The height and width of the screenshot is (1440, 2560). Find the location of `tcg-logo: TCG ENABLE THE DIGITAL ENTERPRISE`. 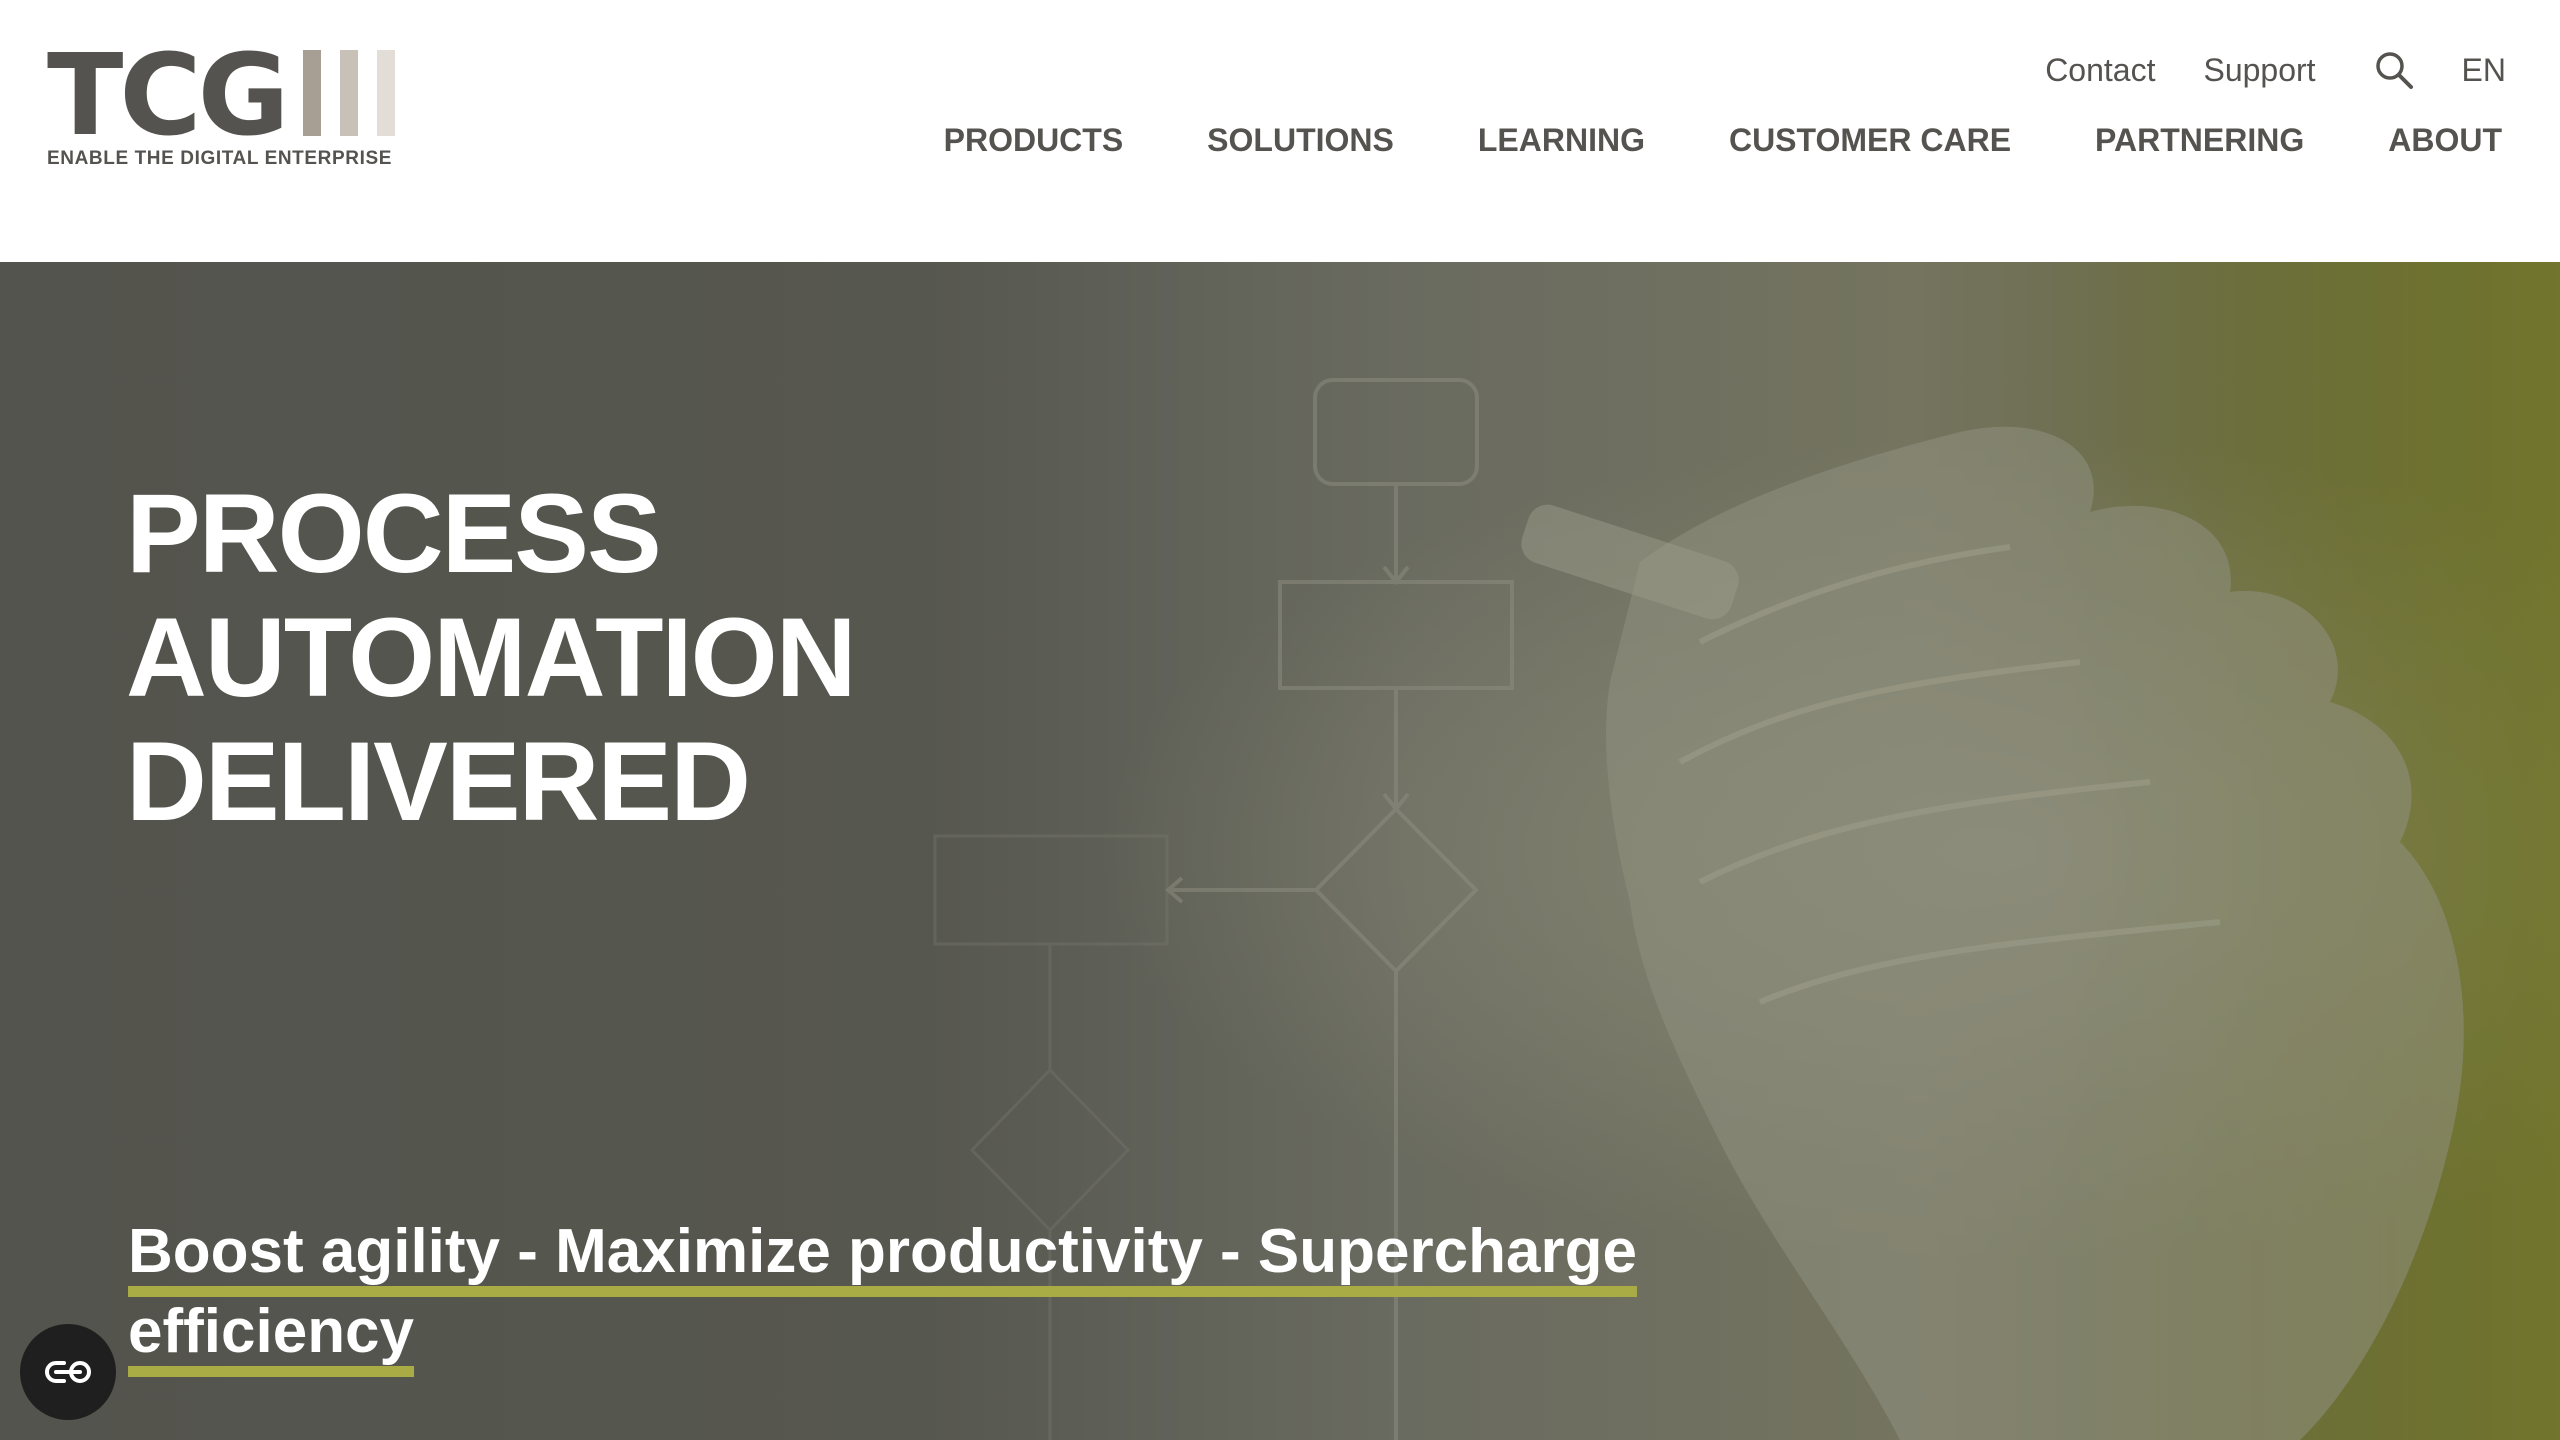

tcg-logo: TCG ENABLE THE DIGITAL ENTERPRISE is located at coordinates (227, 106).